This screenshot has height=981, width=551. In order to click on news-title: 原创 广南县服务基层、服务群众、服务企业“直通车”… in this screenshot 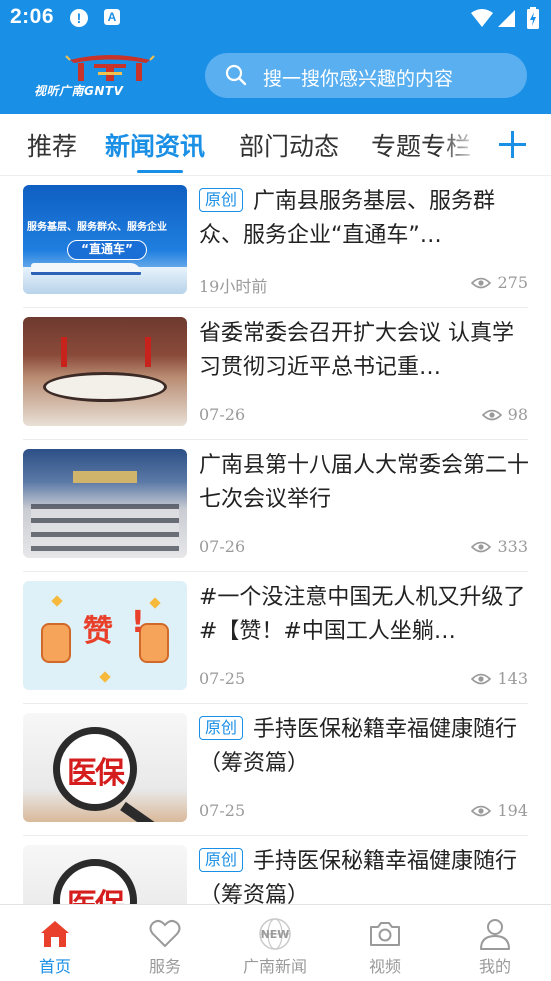, I will do `click(364, 219)`.